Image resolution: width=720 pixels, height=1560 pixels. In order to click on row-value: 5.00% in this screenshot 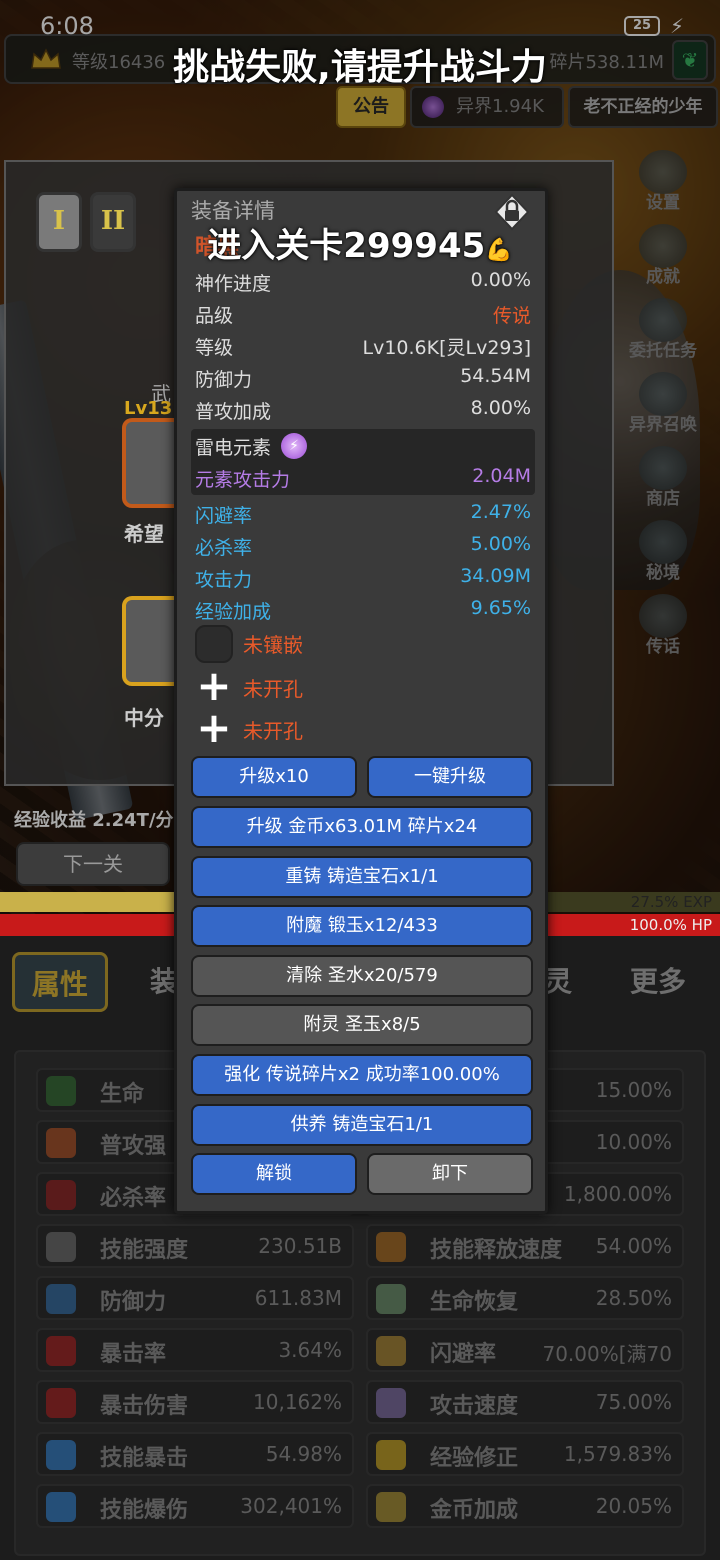, I will do `click(500, 544)`.